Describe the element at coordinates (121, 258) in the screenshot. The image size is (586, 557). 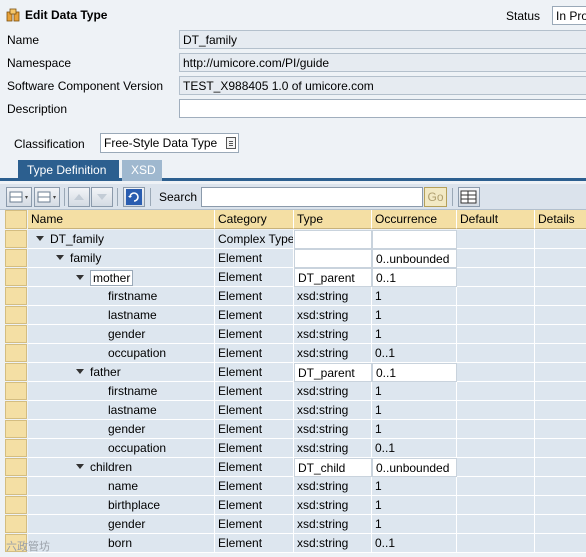
I see `table-row-name-cell: family` at that location.